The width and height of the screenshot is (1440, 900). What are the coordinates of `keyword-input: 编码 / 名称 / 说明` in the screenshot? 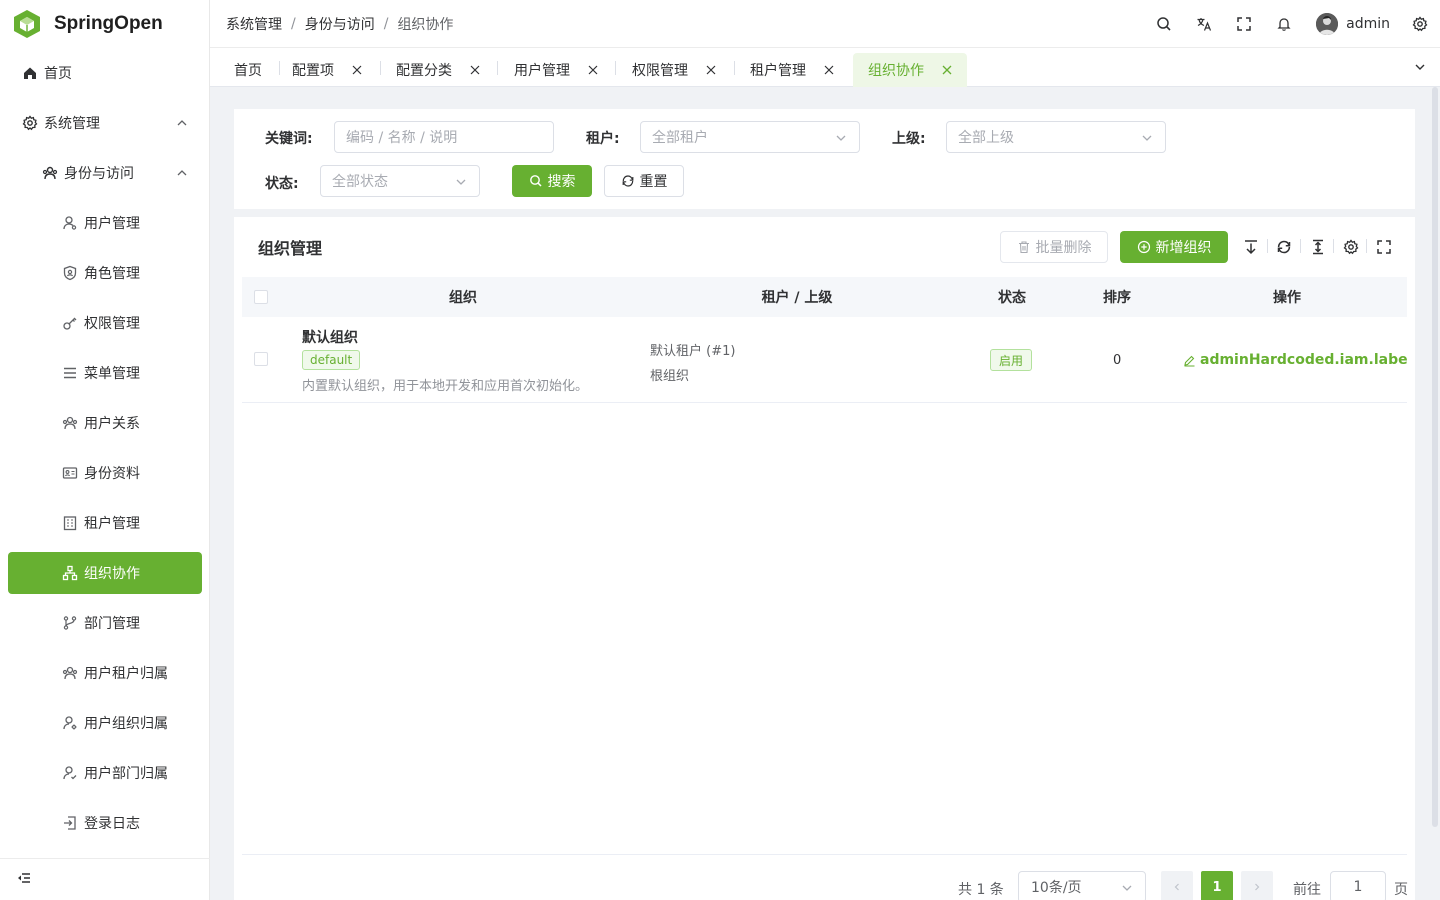 It's located at (444, 137).